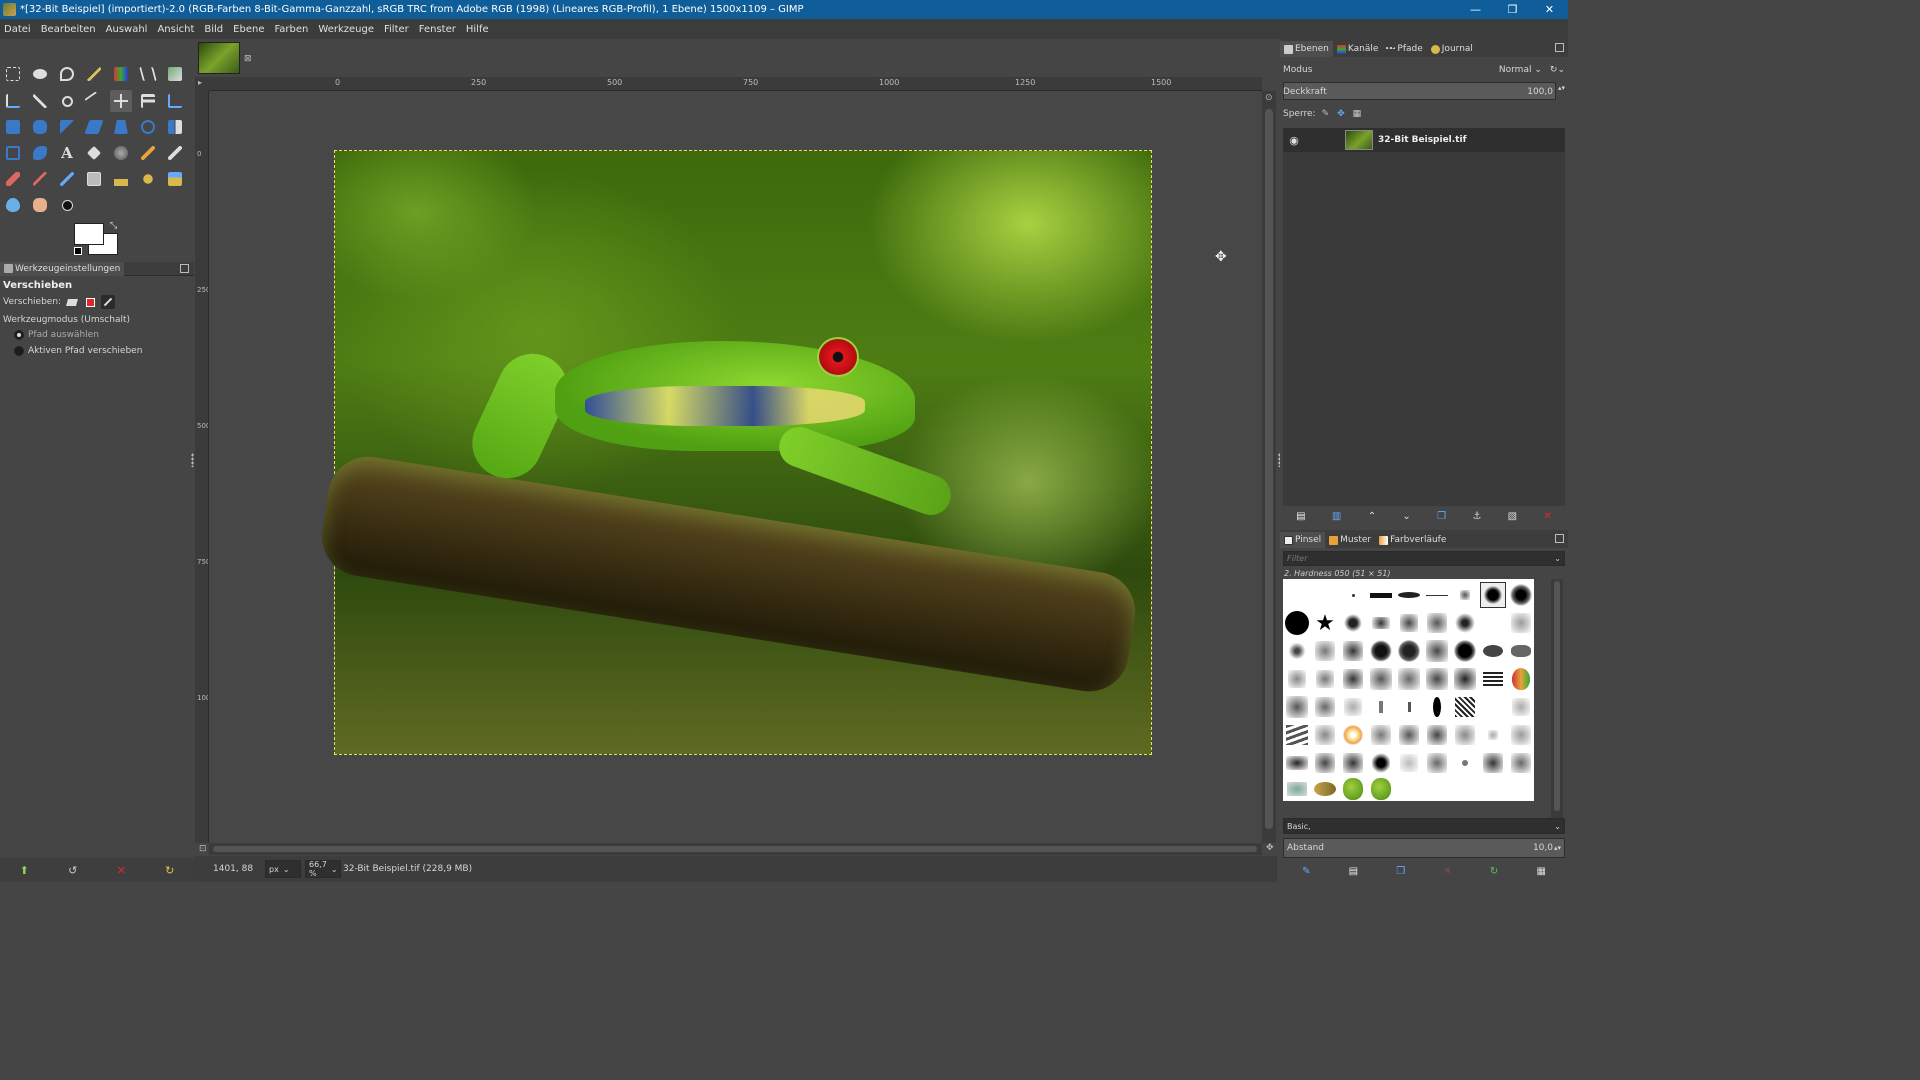  I want to click on zoom-tool, so click(67, 101).